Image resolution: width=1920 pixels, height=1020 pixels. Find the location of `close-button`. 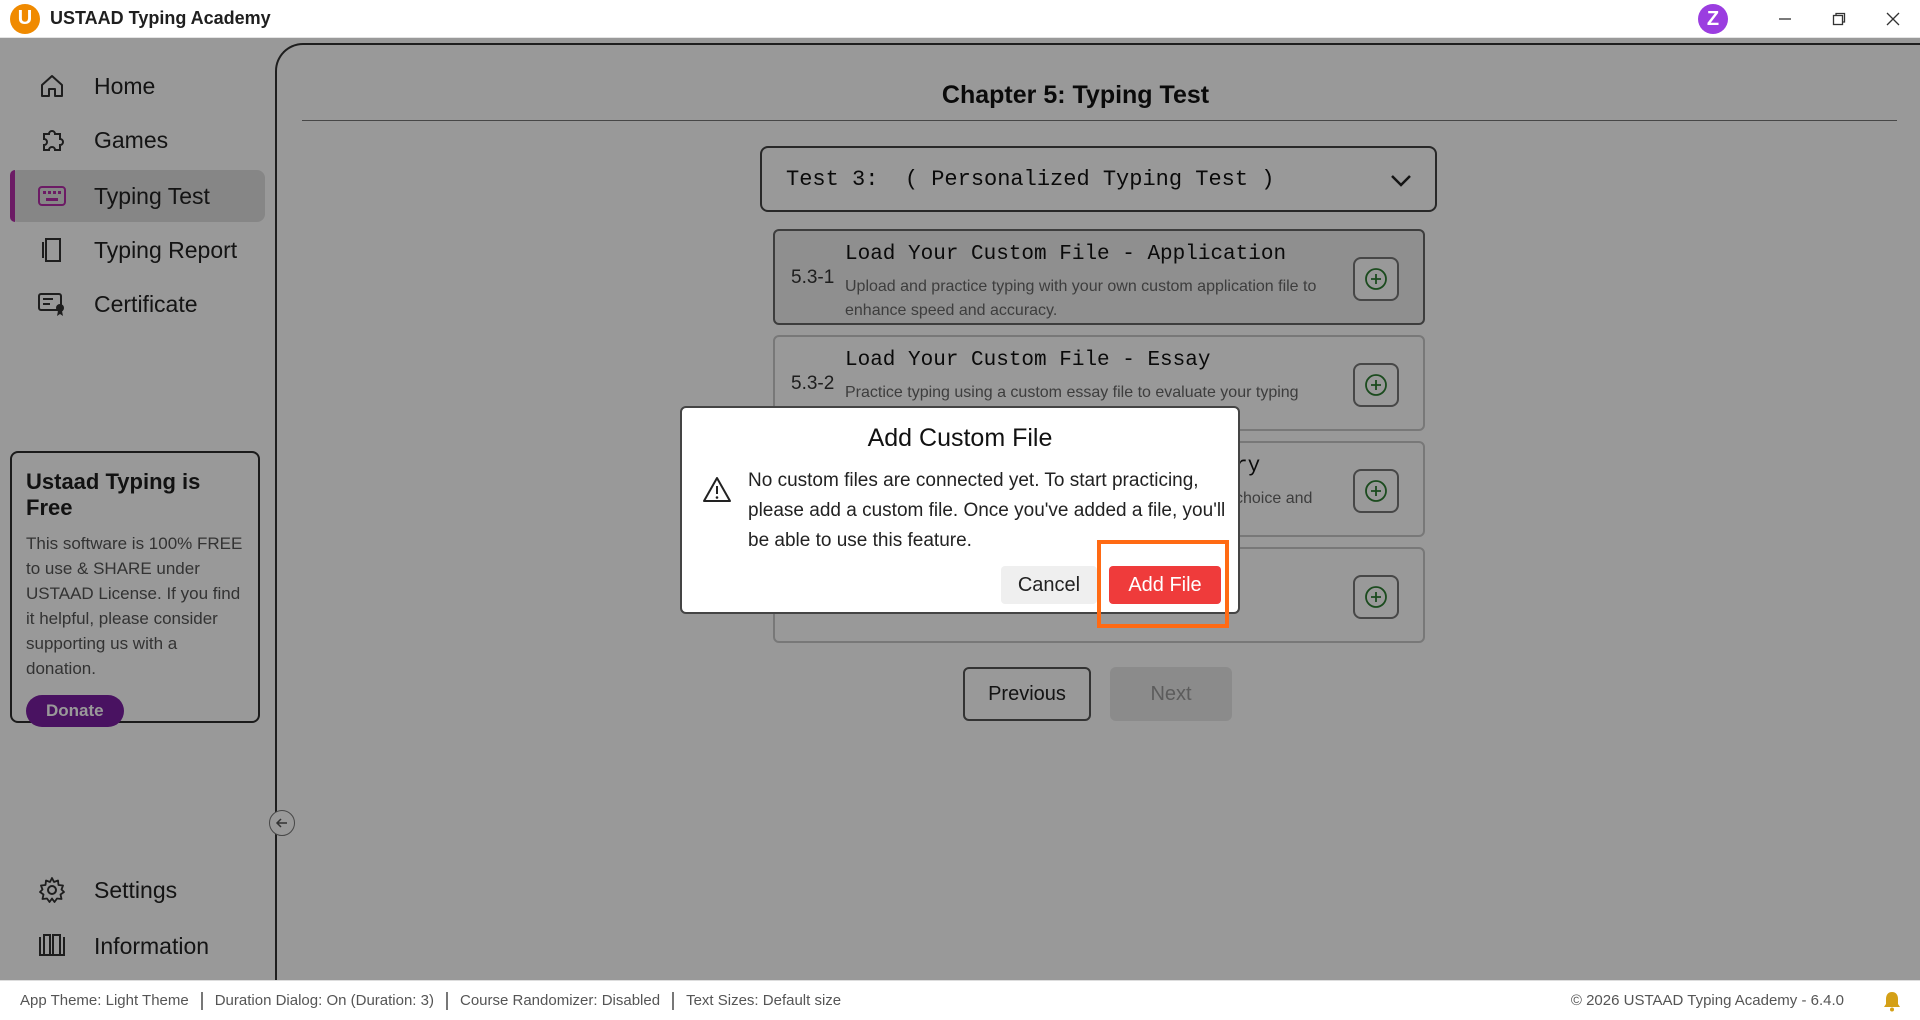

close-button is located at coordinates (1893, 19).